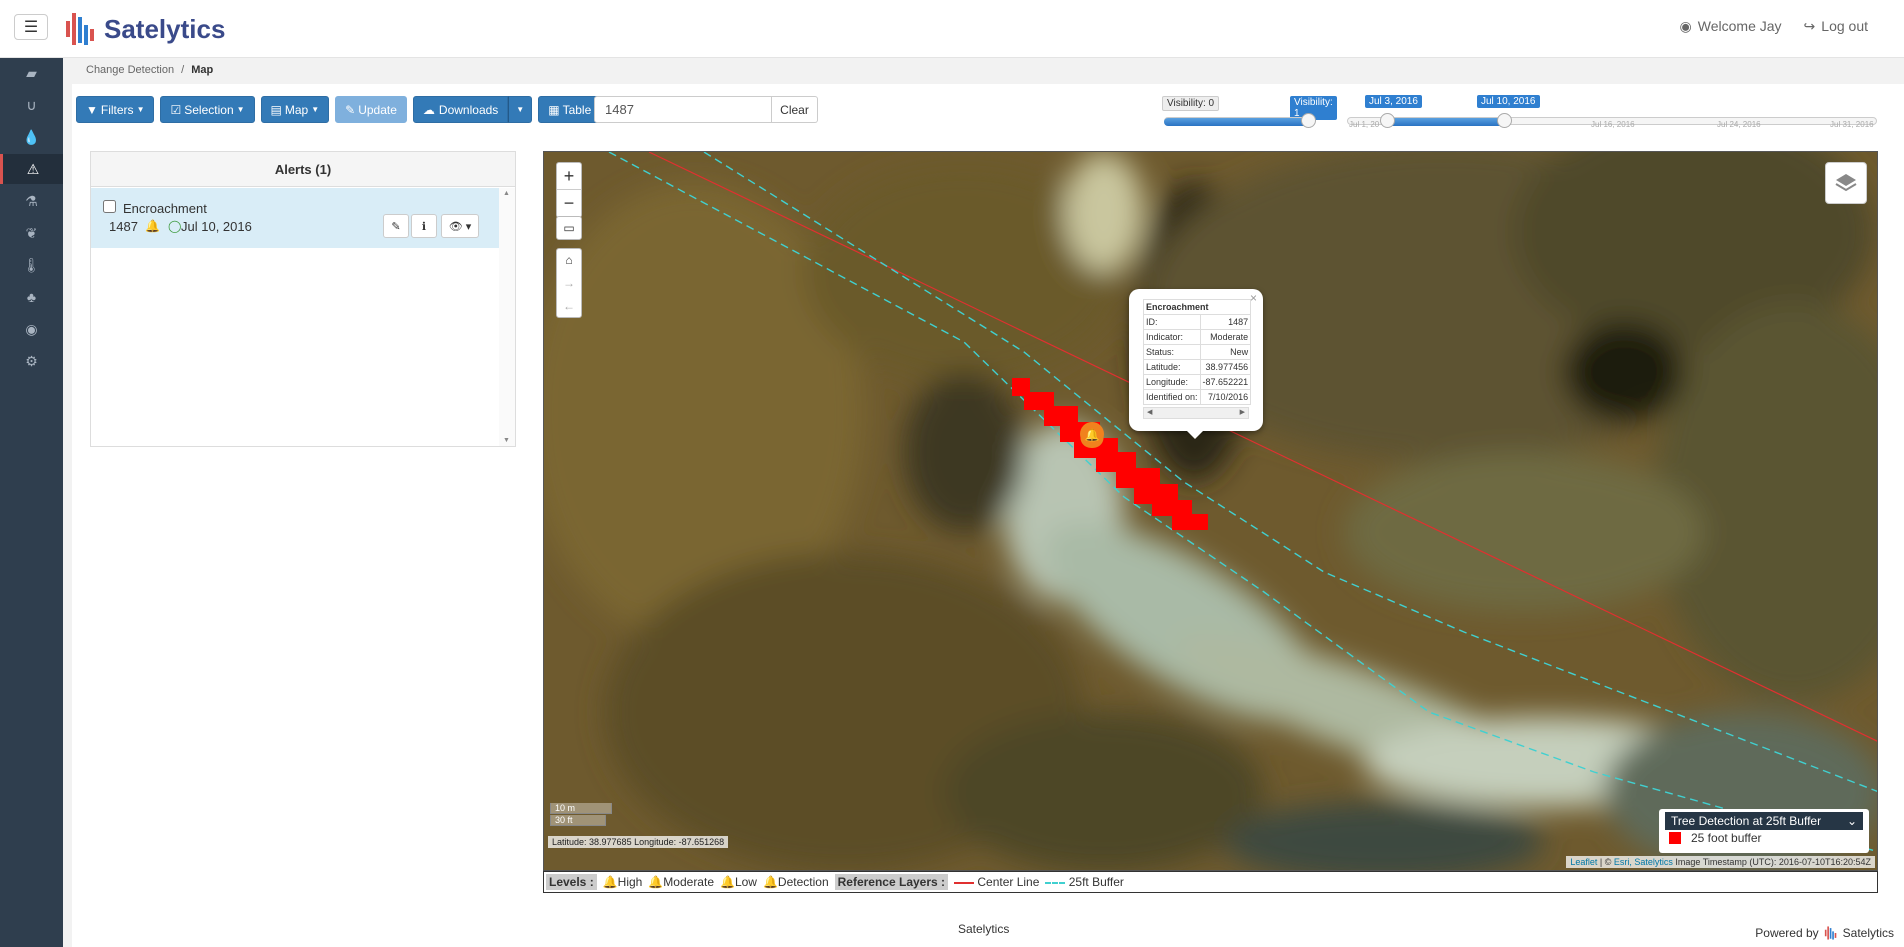 The width and height of the screenshot is (1904, 947). Describe the element at coordinates (1172, 352) in the screenshot. I see `popup-key: Status:` at that location.